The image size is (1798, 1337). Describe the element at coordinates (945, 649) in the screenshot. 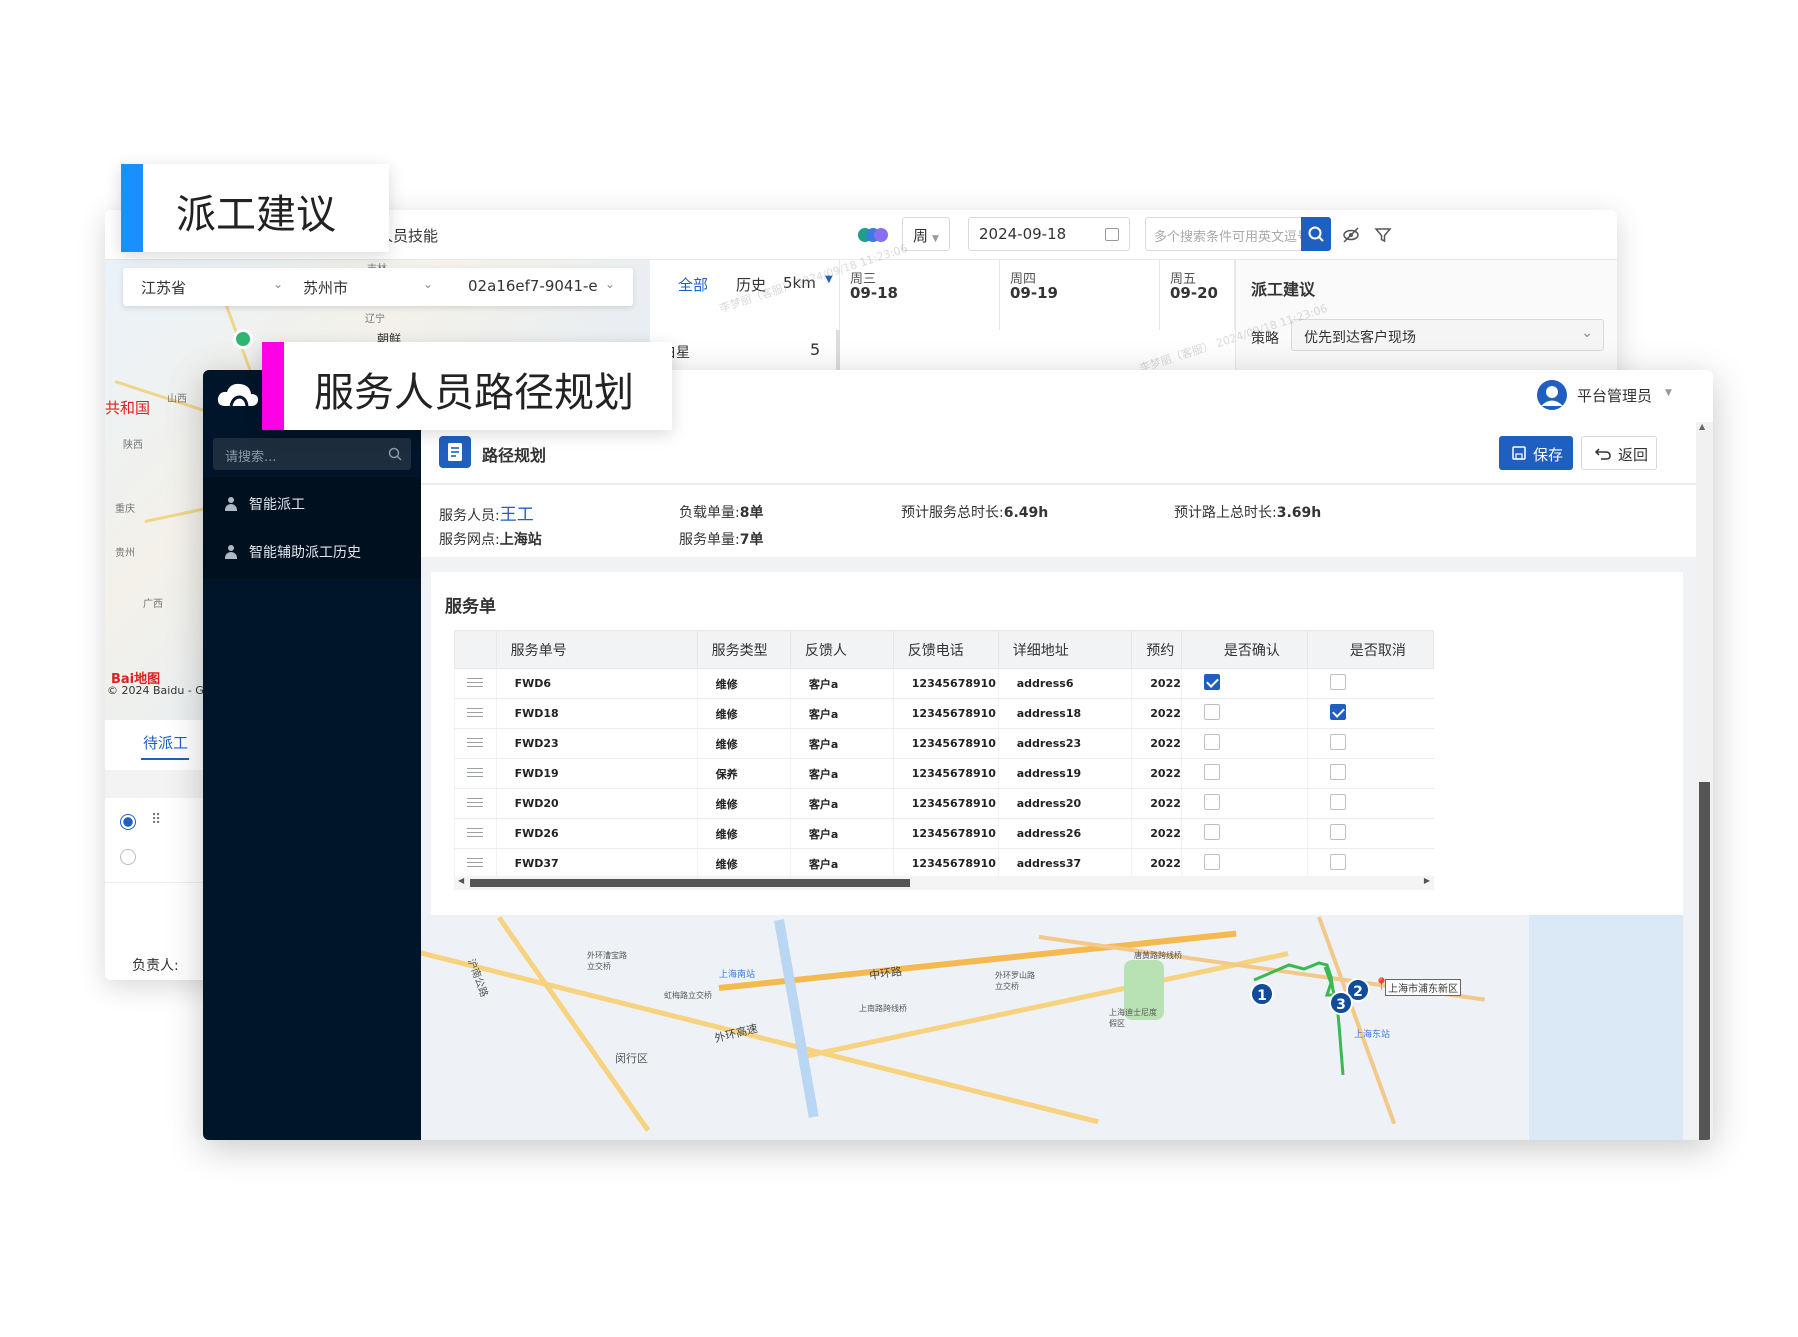

I see `col-header: 反馈电话` at that location.